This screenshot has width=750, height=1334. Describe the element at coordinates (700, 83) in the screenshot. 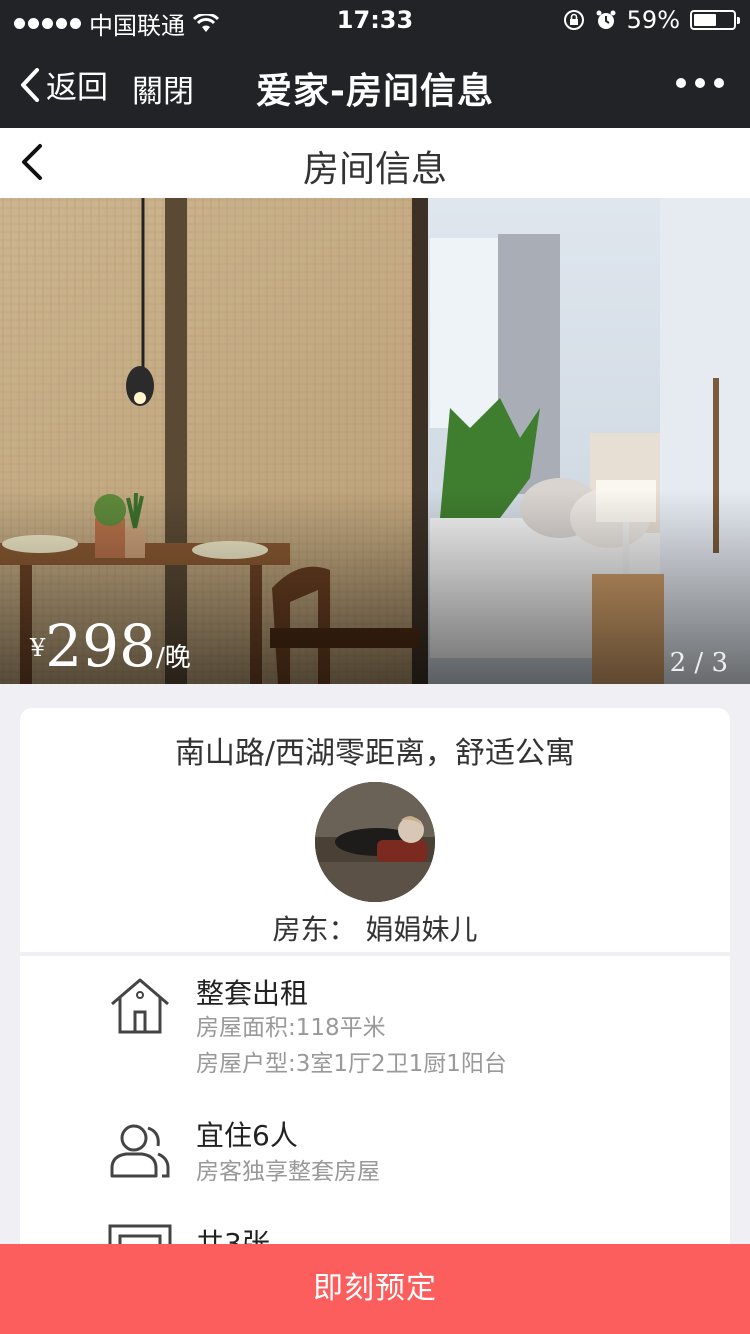

I see `more-menu-icon` at that location.